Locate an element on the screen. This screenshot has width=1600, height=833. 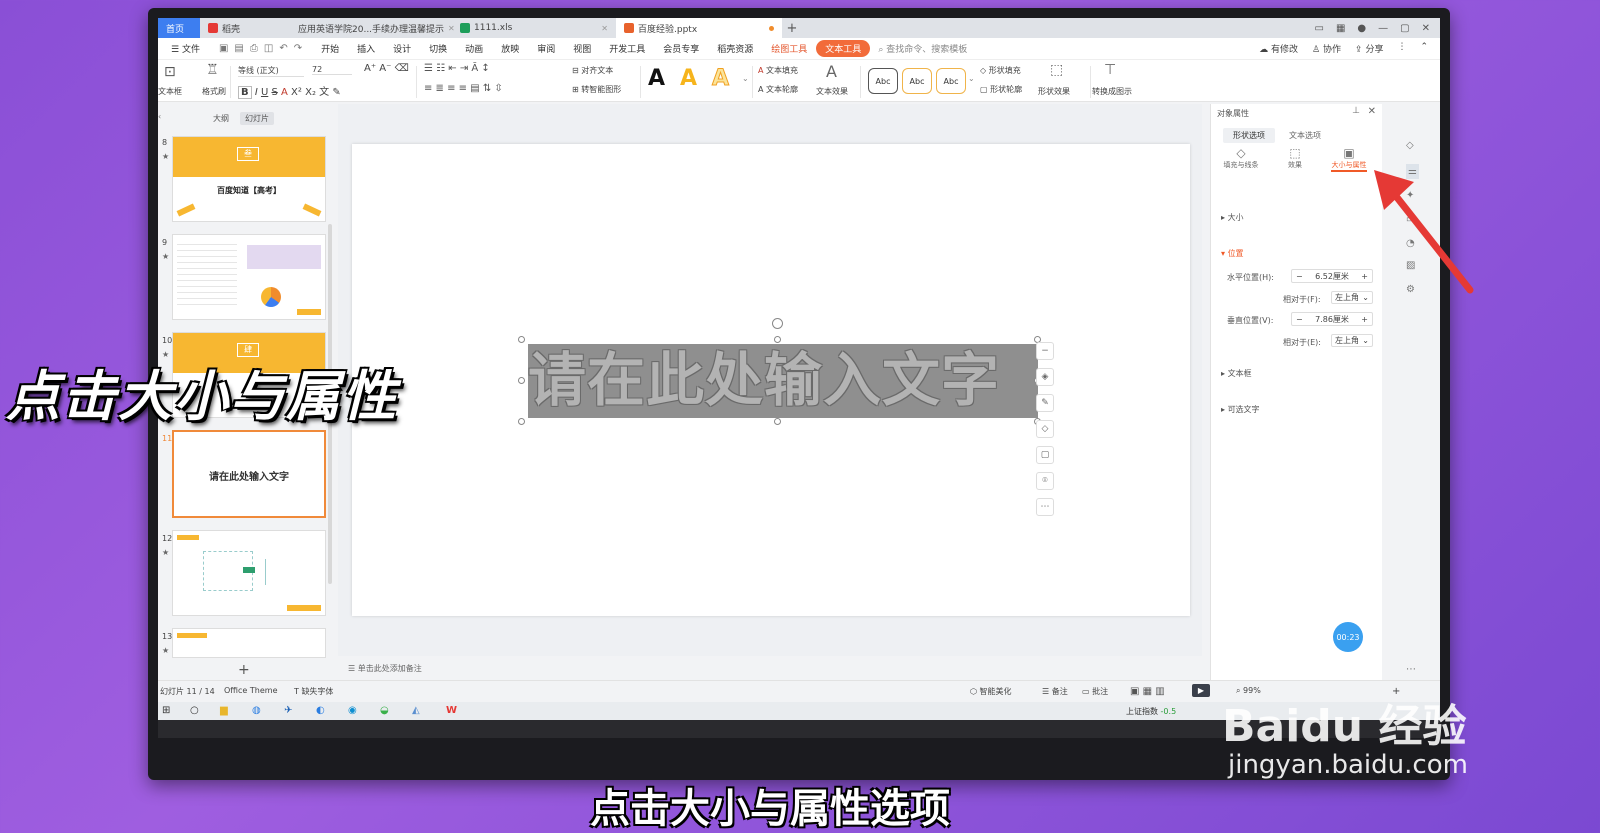
menu-transition: 切换 is located at coordinates (438, 48).